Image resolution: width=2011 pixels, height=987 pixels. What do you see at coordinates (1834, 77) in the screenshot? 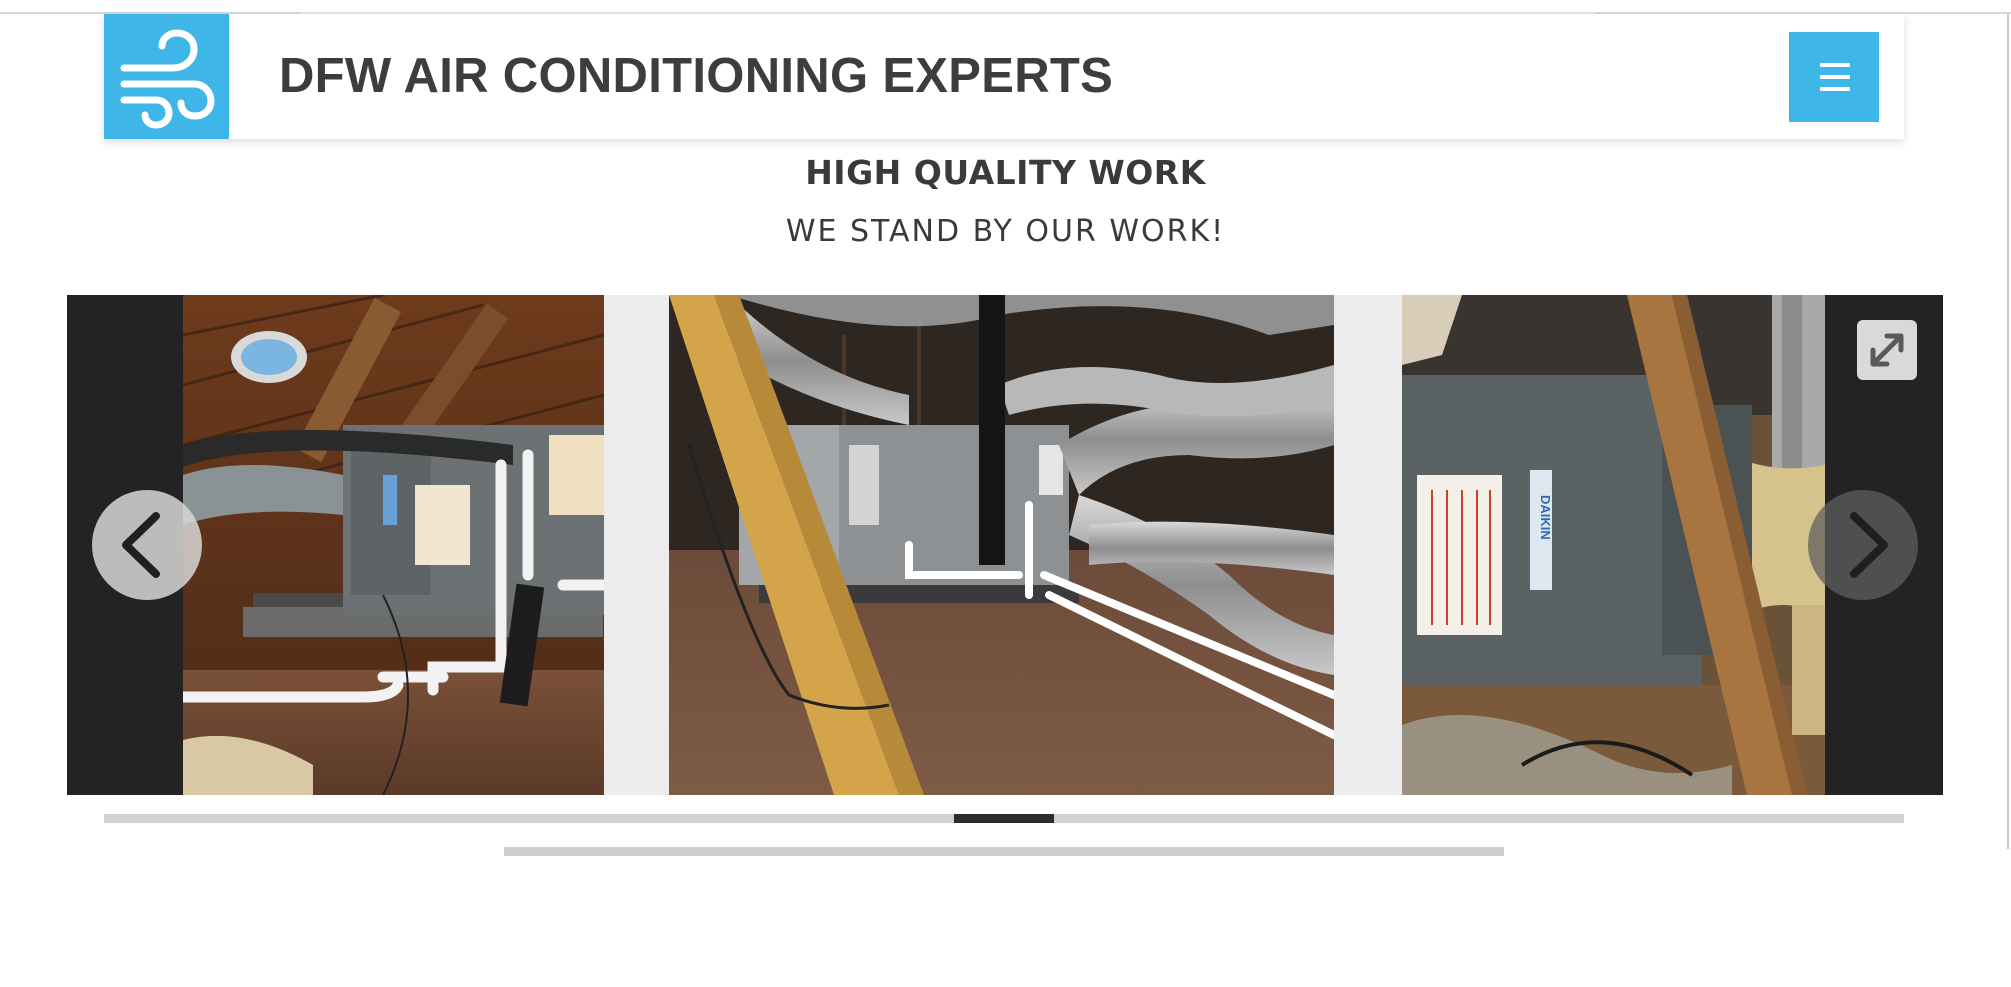
I see `menu-button` at bounding box center [1834, 77].